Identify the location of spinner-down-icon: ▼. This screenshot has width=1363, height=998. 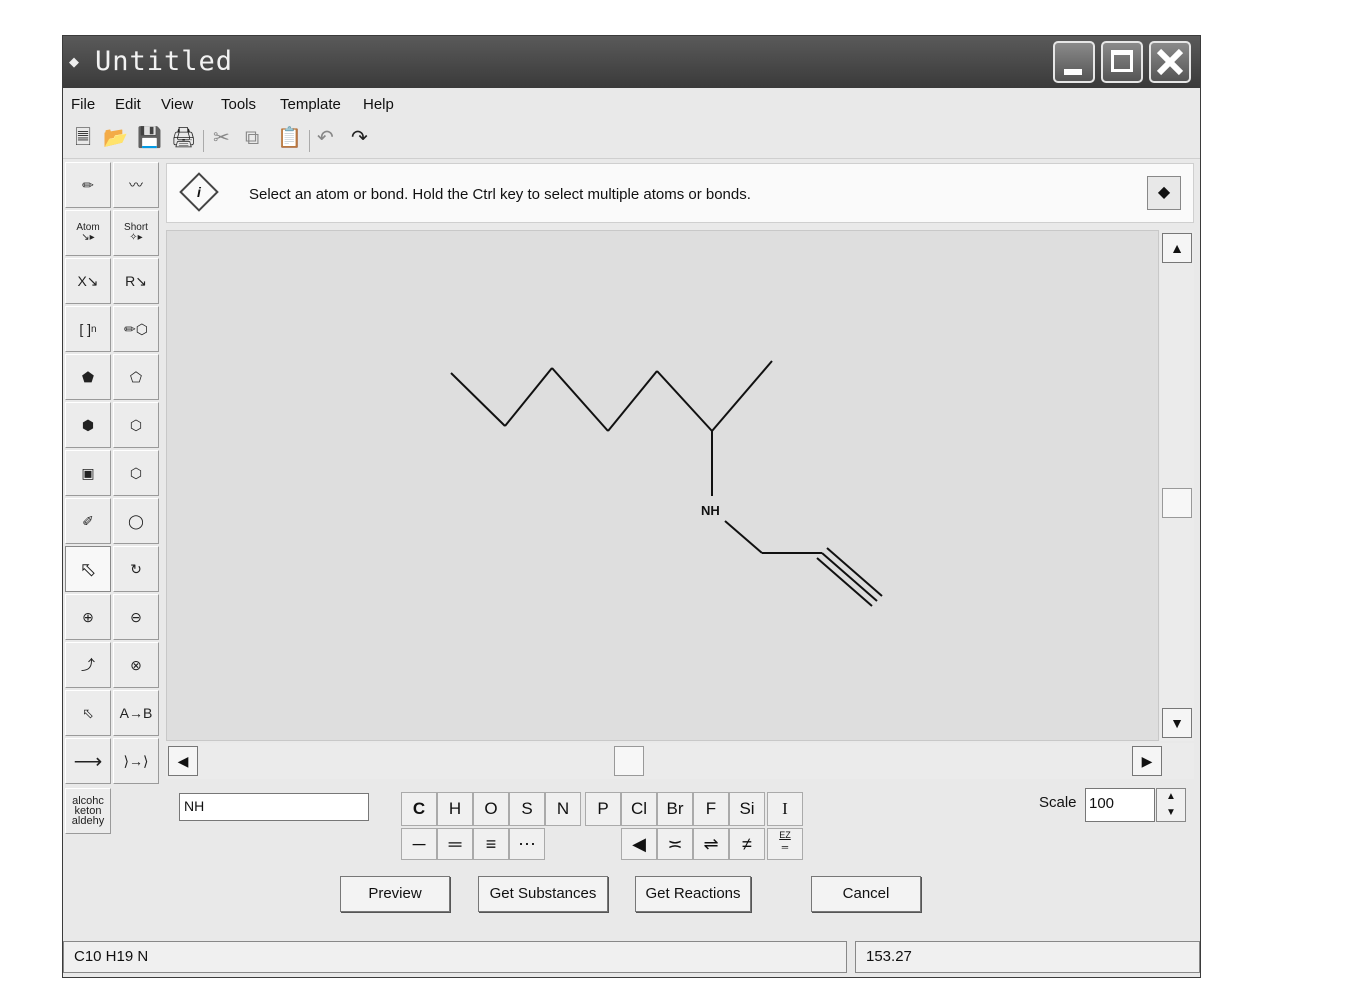
(1171, 813).